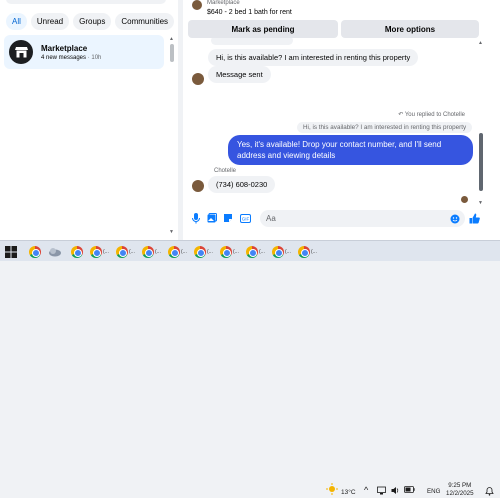 The image size is (500, 498). I want to click on microphone-icon, so click(196, 218).